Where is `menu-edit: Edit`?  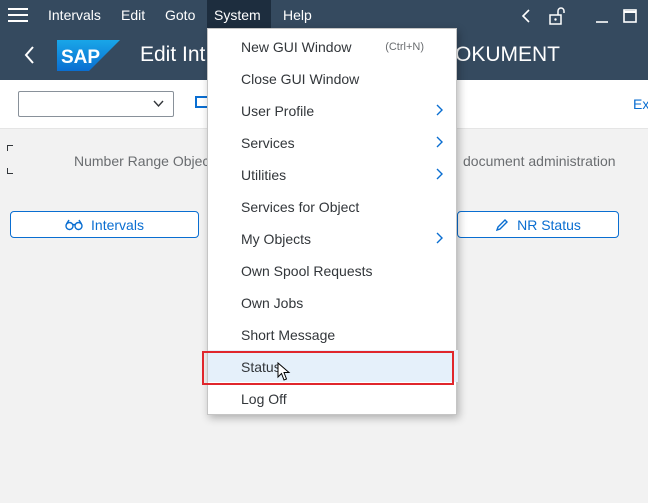
menu-edit: Edit is located at coordinates (133, 15).